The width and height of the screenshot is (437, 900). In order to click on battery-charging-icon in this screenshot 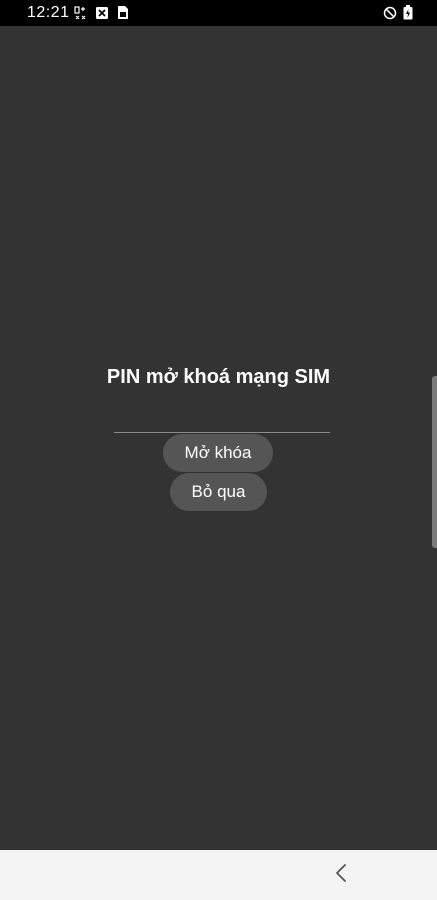, I will do `click(408, 15)`.